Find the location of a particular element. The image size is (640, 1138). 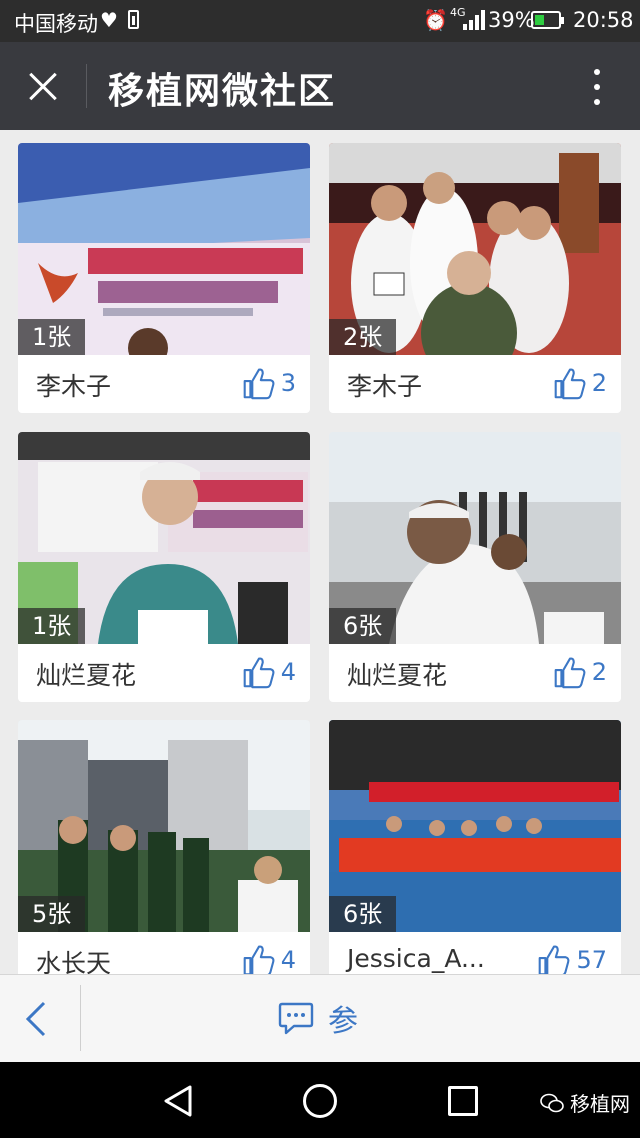

comment-button: 参 is located at coordinates (318, 1018).